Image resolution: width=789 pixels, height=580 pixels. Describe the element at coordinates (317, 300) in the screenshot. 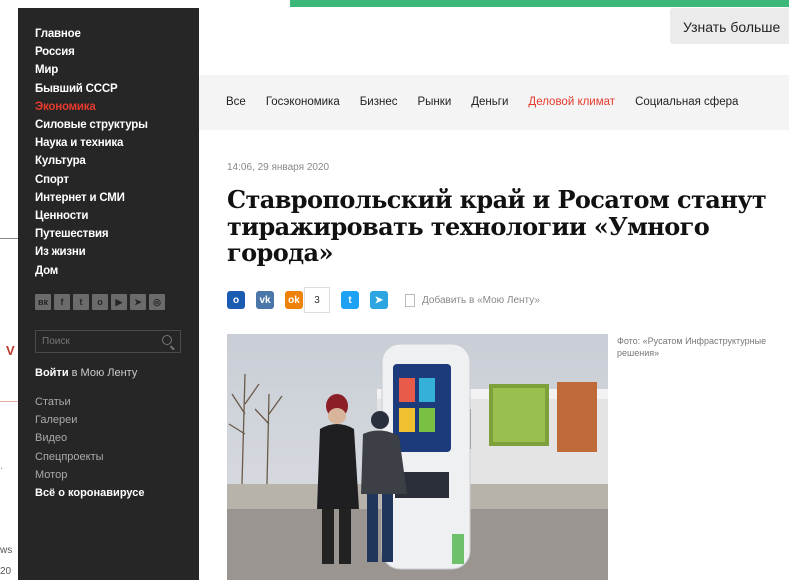

I see `share-count: 3` at that location.